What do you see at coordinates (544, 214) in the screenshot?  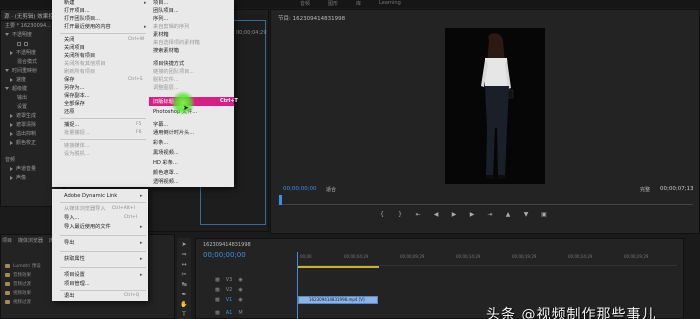 I see `export-frame-icon: ▣` at bounding box center [544, 214].